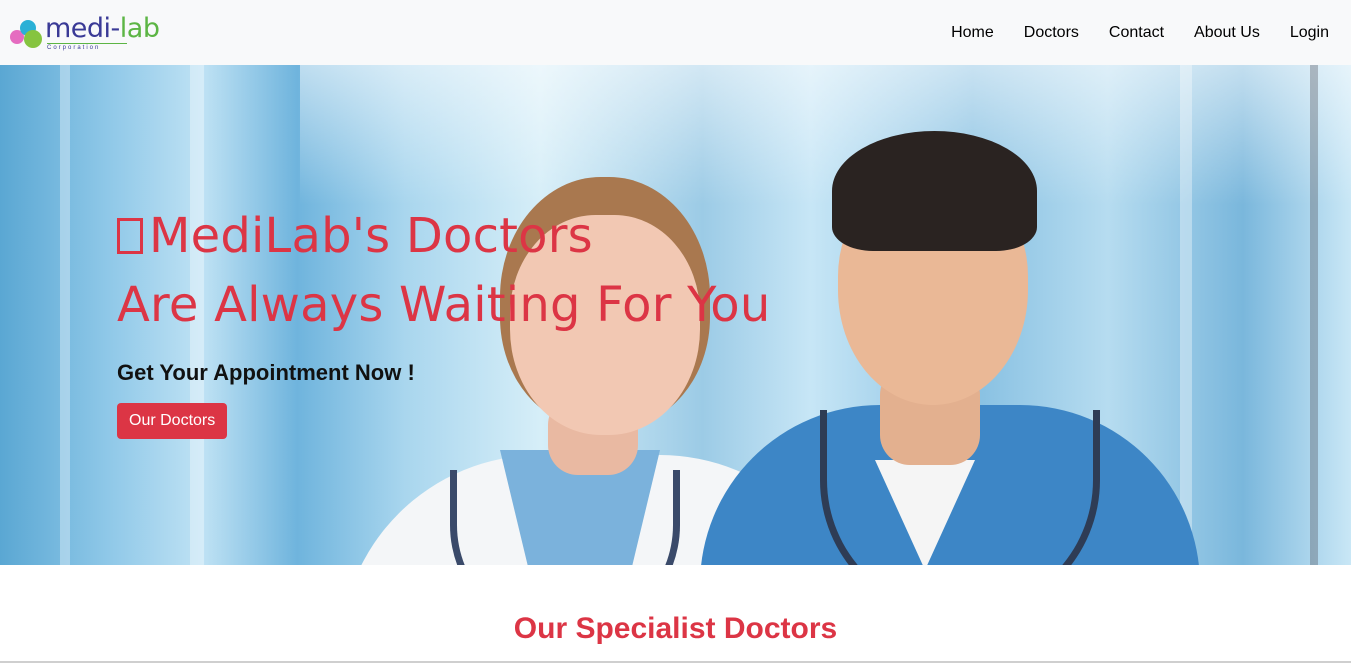 This screenshot has height=663, width=1351. Describe the element at coordinates (972, 33) in the screenshot. I see `nav-link-home: Home` at that location.